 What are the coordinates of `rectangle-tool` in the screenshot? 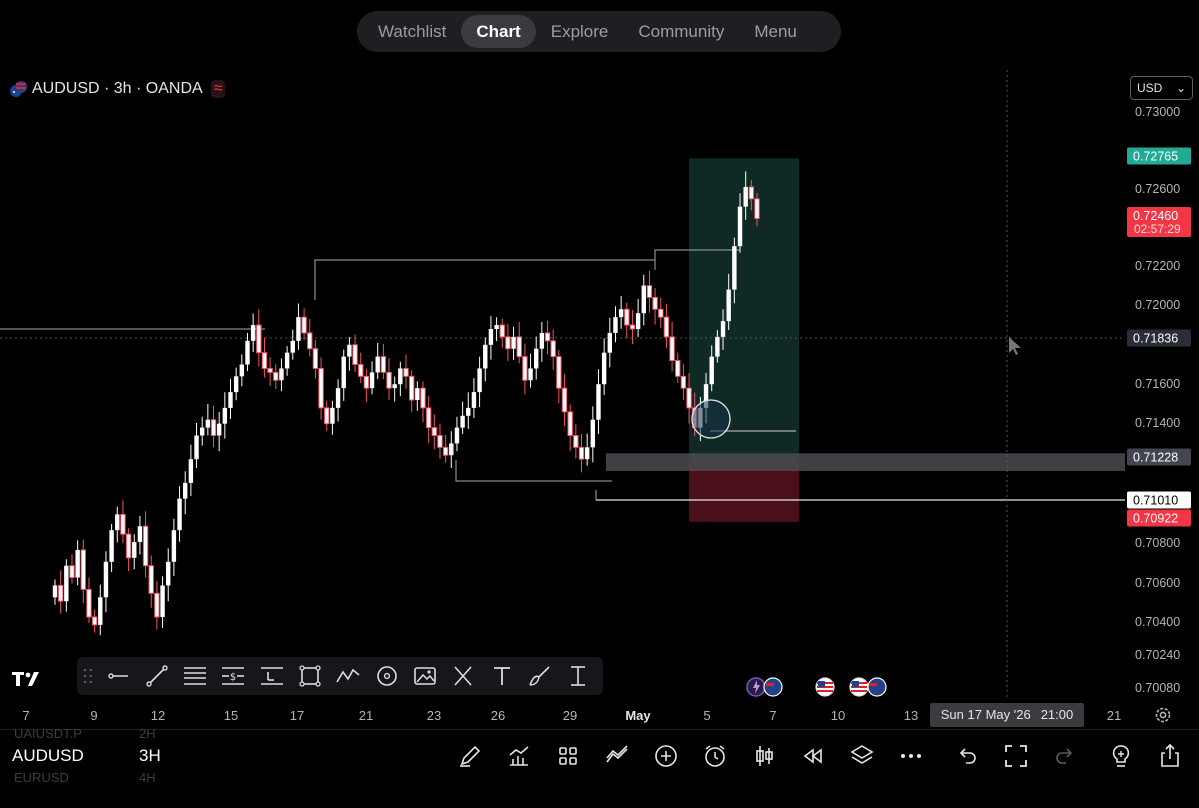 It's located at (309, 676).